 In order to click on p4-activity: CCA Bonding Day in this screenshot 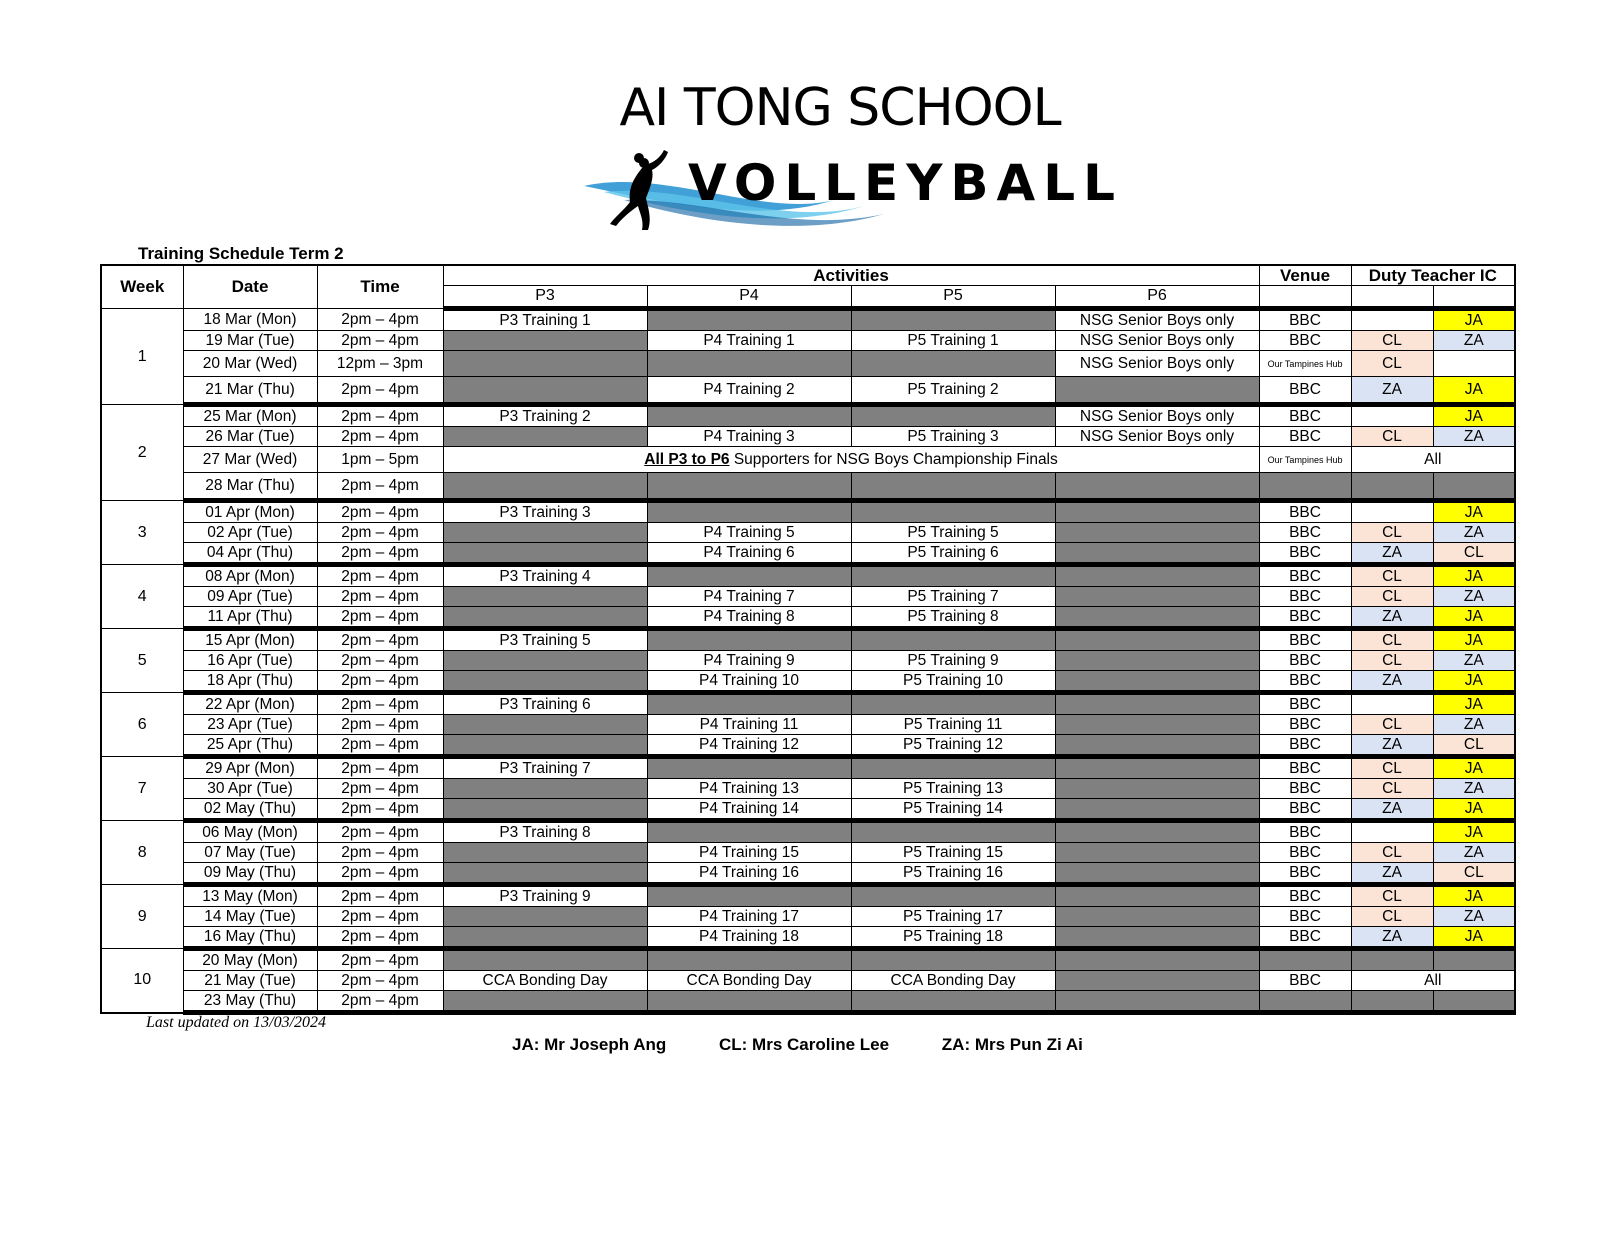, I will do `click(749, 980)`.